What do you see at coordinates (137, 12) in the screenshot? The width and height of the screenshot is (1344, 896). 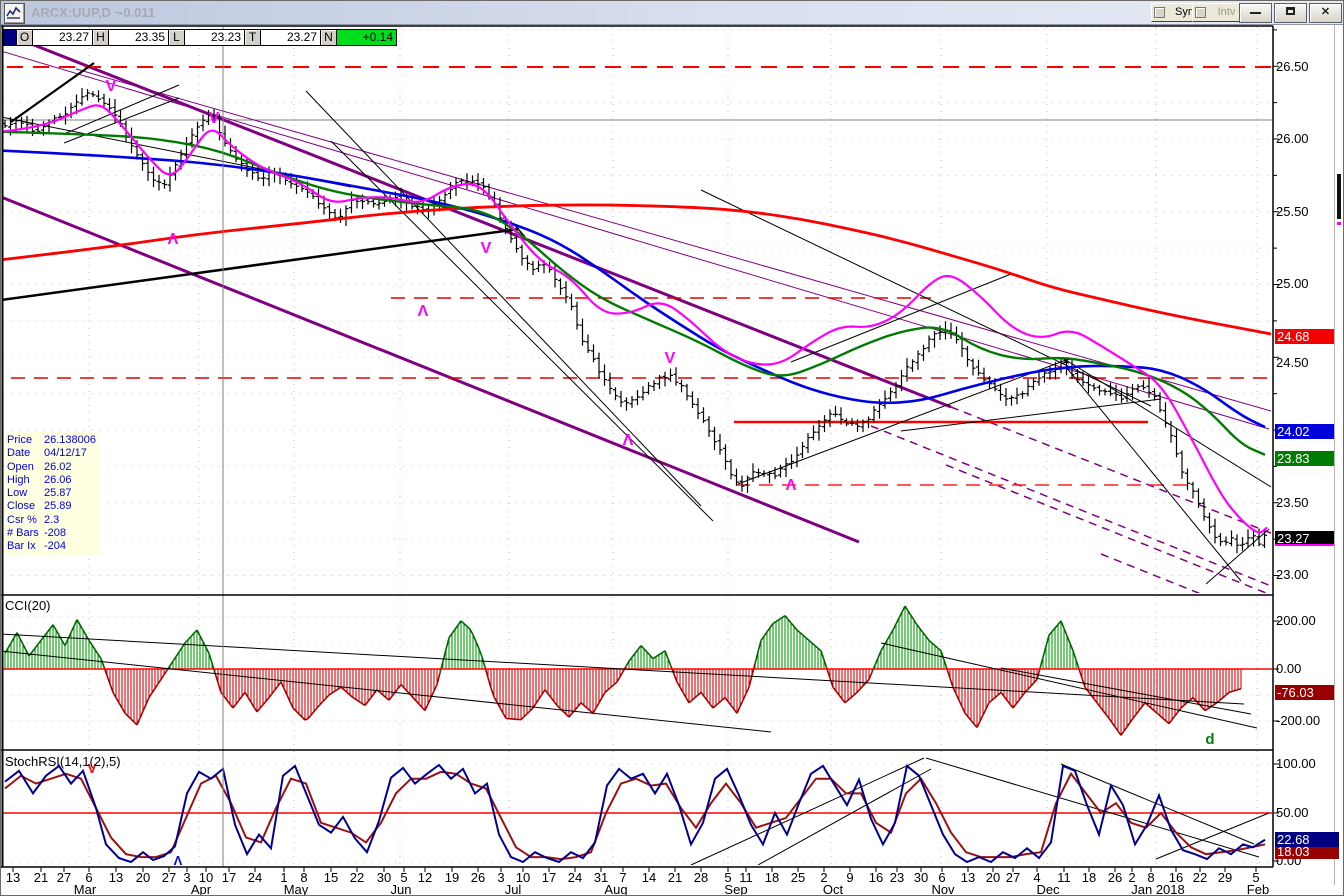 I see `window-title-change: -0.011` at bounding box center [137, 12].